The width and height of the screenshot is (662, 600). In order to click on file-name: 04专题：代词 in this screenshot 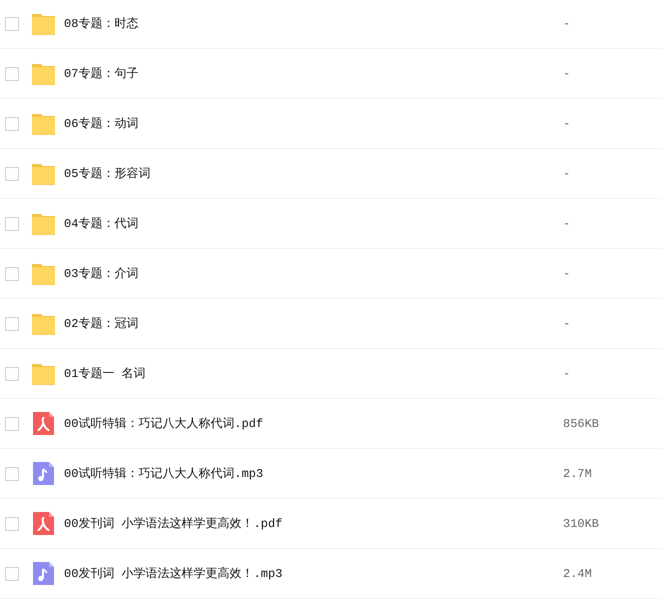, I will do `click(313, 223)`.